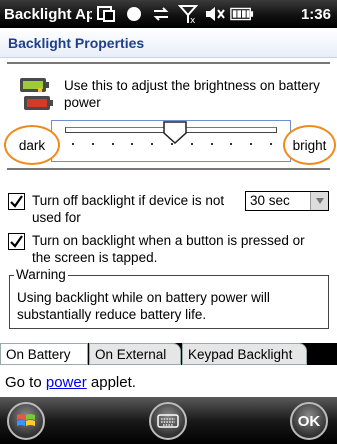 The width and height of the screenshot is (337, 444). Describe the element at coordinates (48, 14) in the screenshot. I see `app-title: Backlight Applet` at that location.